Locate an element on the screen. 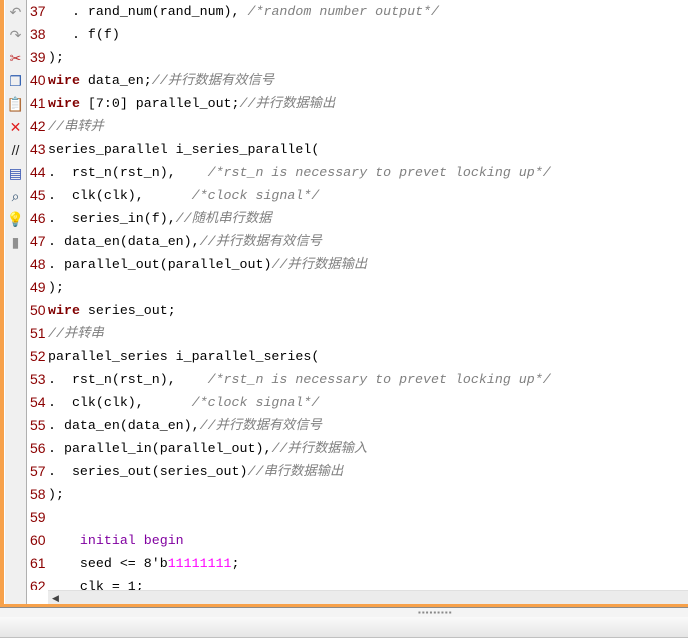 This screenshot has height=638, width=688. code-line: 38 . f(f) is located at coordinates (357, 34).